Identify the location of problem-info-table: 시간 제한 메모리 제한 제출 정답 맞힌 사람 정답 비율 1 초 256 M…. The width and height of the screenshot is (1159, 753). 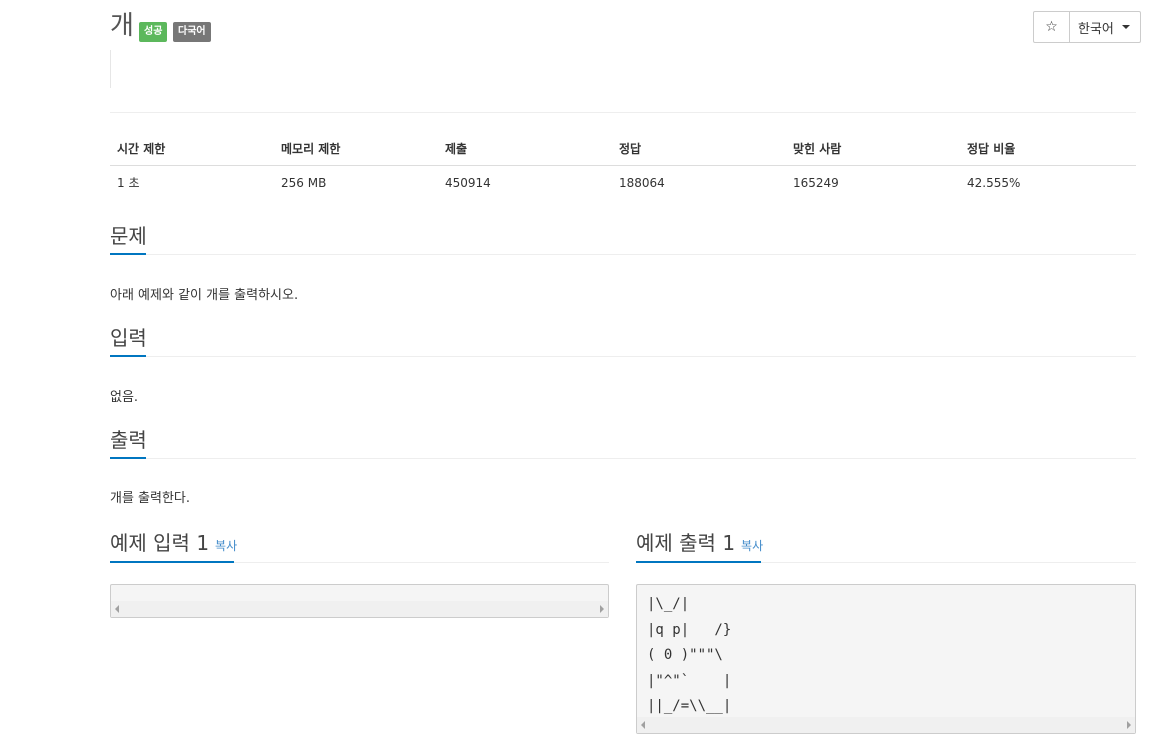
(623, 165).